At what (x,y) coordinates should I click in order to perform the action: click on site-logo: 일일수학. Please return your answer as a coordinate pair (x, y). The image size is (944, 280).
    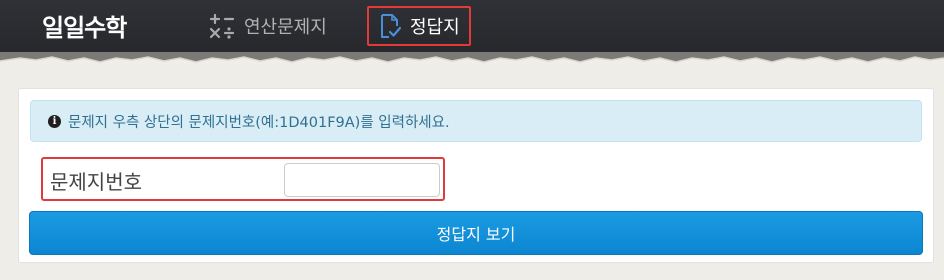
    Looking at the image, I should click on (84, 25).